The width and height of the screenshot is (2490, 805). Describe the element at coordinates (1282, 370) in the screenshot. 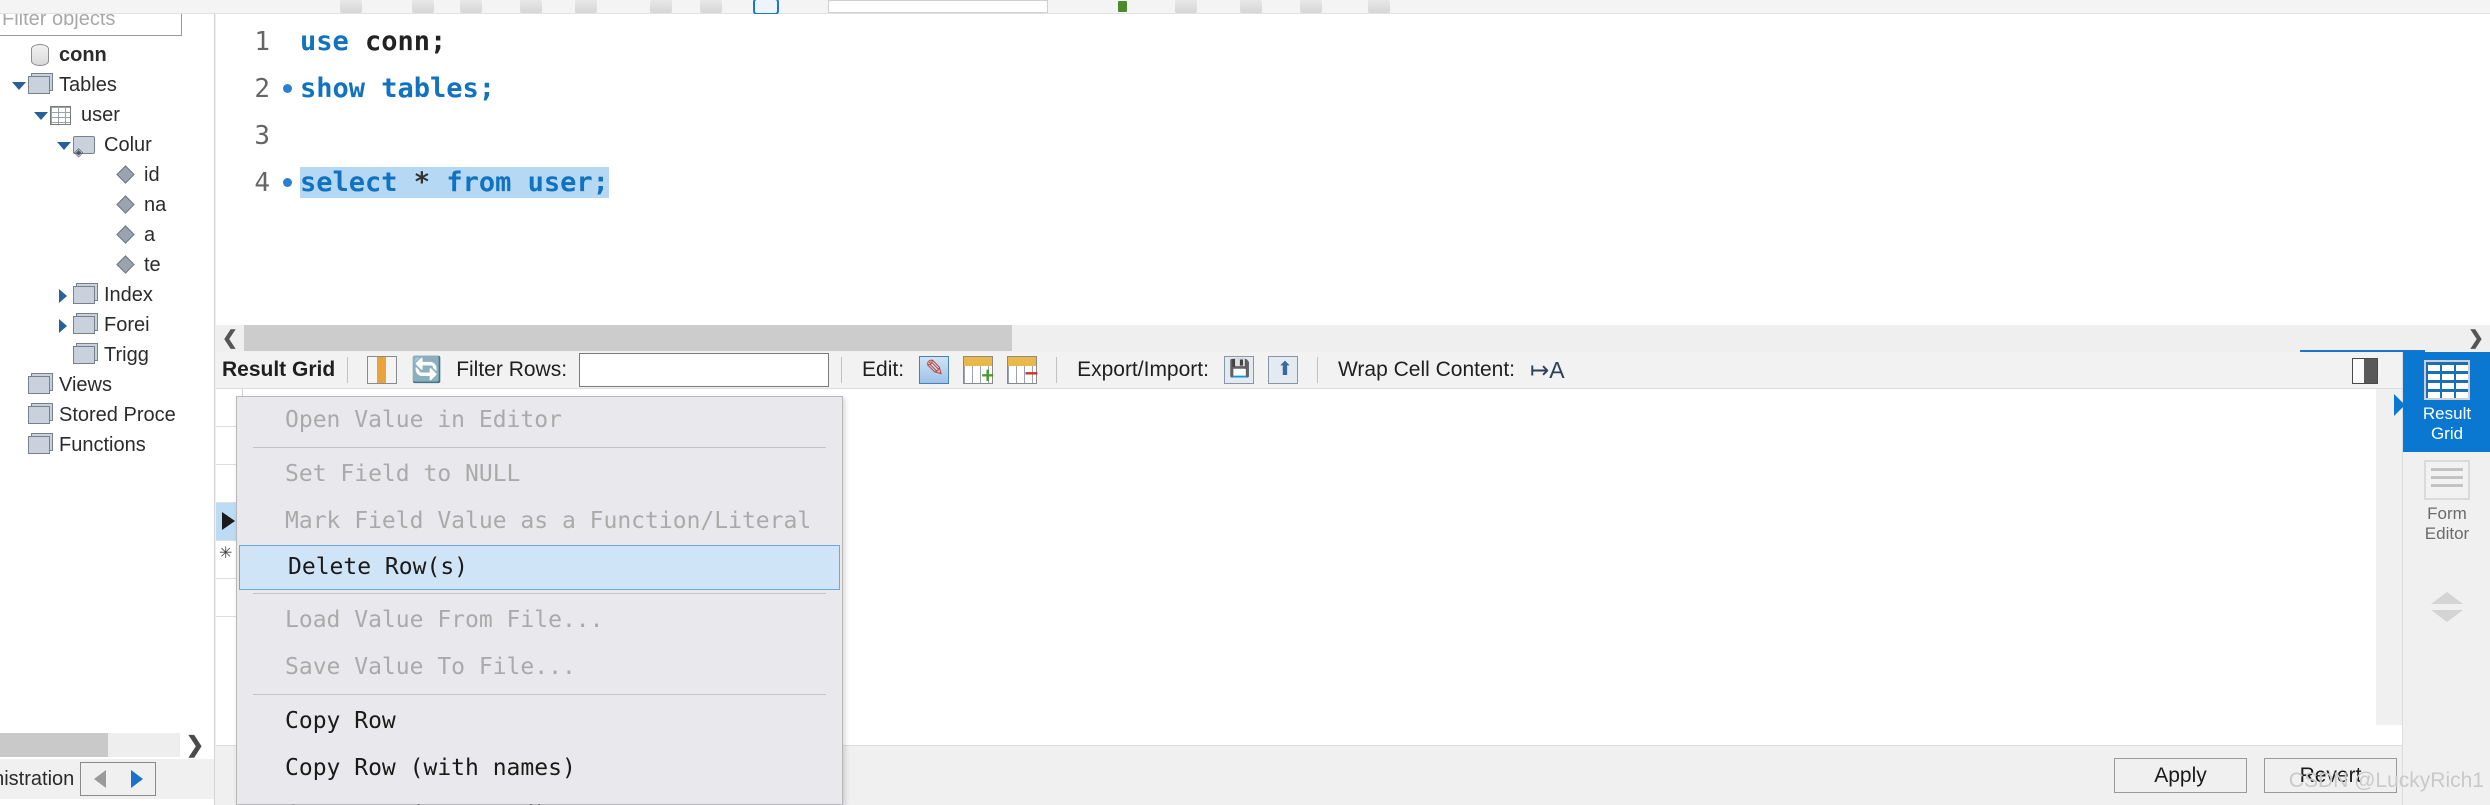

I see `import-records-icon` at that location.